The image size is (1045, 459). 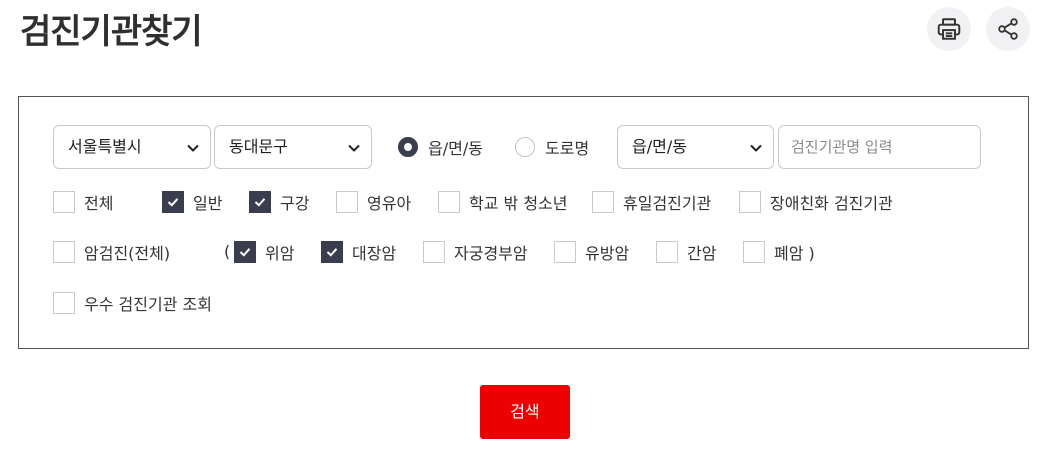 I want to click on checkbox-label: 간암, so click(x=702, y=253).